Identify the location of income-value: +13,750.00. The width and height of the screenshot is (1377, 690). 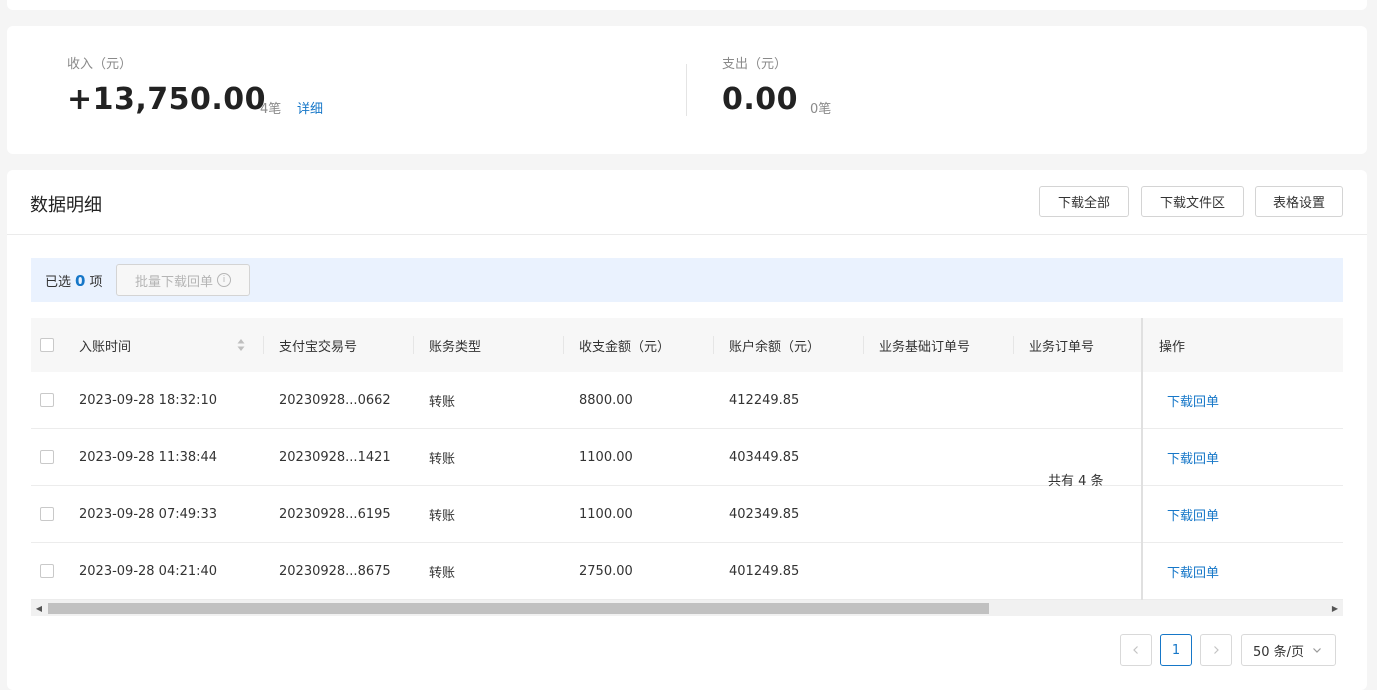
(167, 99).